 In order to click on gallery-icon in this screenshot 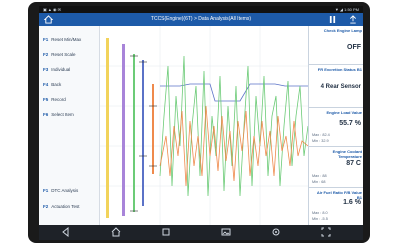, I will do `click(226, 232)`.